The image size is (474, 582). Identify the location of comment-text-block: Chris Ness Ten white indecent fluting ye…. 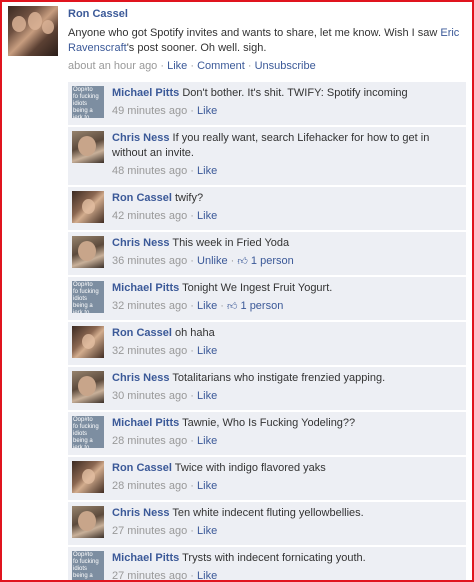
(286, 513).